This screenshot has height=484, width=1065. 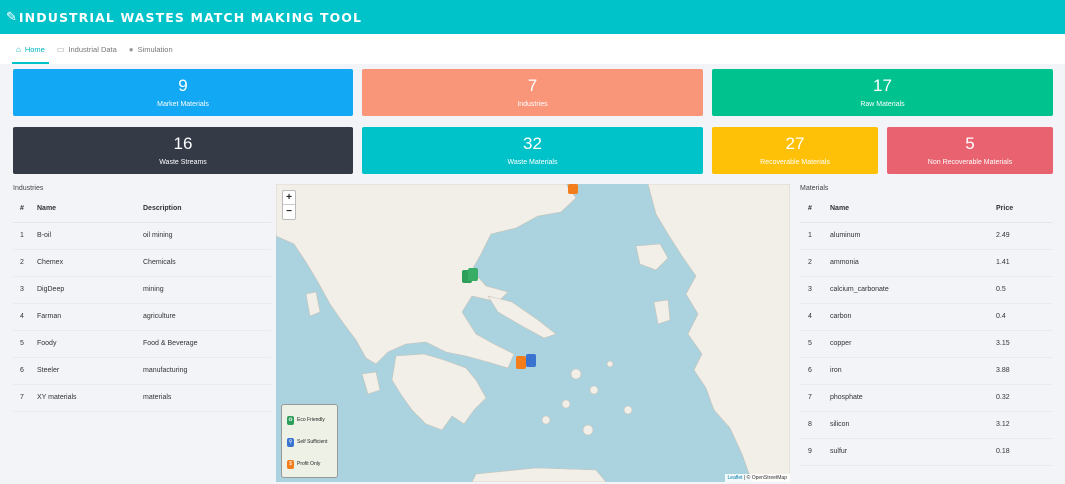 What do you see at coordinates (926, 425) in the screenshot?
I see `table-row: 8 silicon 3.12` at bounding box center [926, 425].